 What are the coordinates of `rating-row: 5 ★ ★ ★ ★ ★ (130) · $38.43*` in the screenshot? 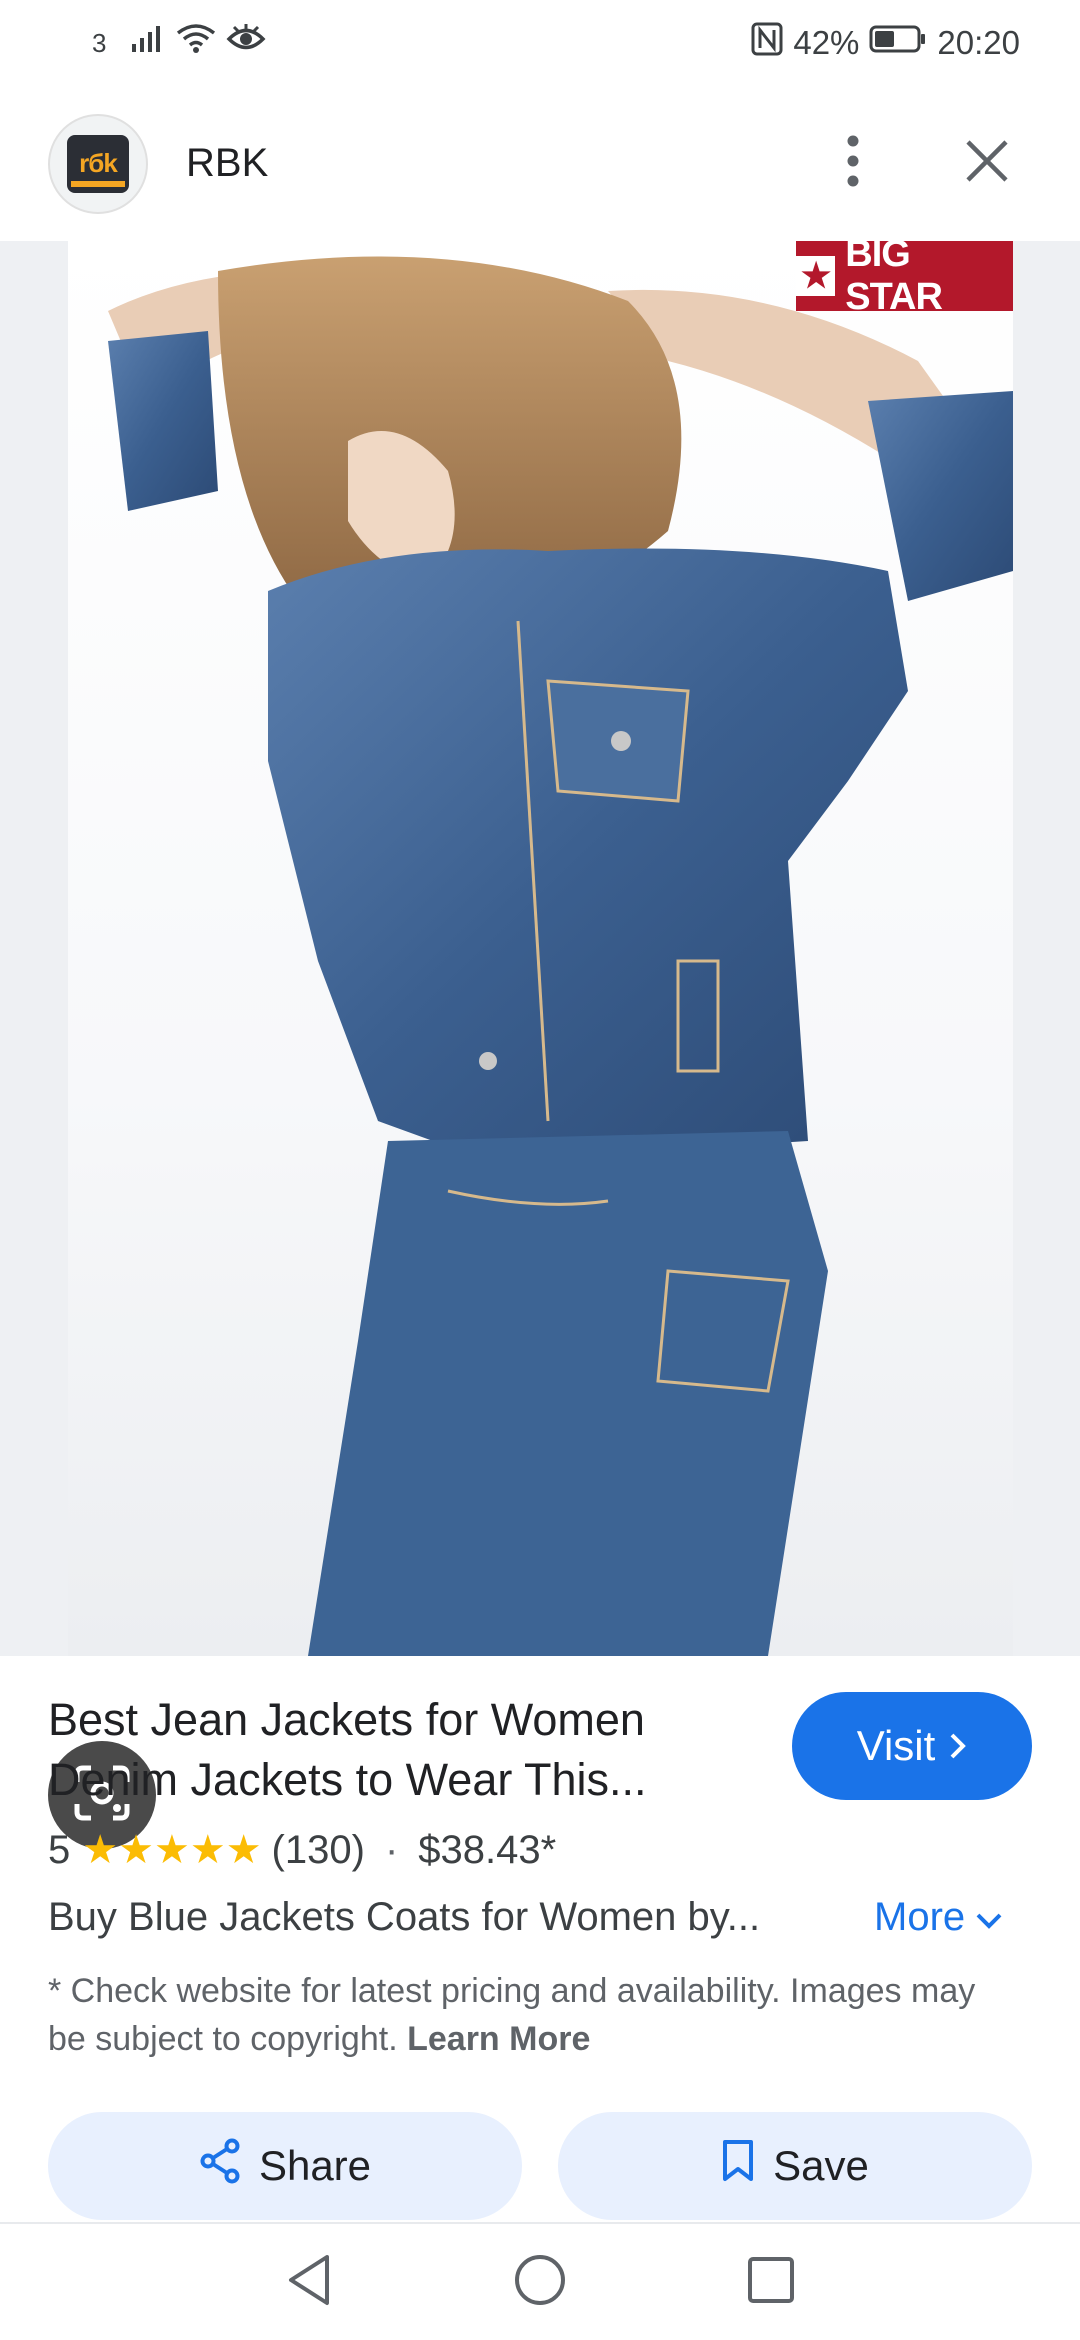 It's located at (302, 1850).